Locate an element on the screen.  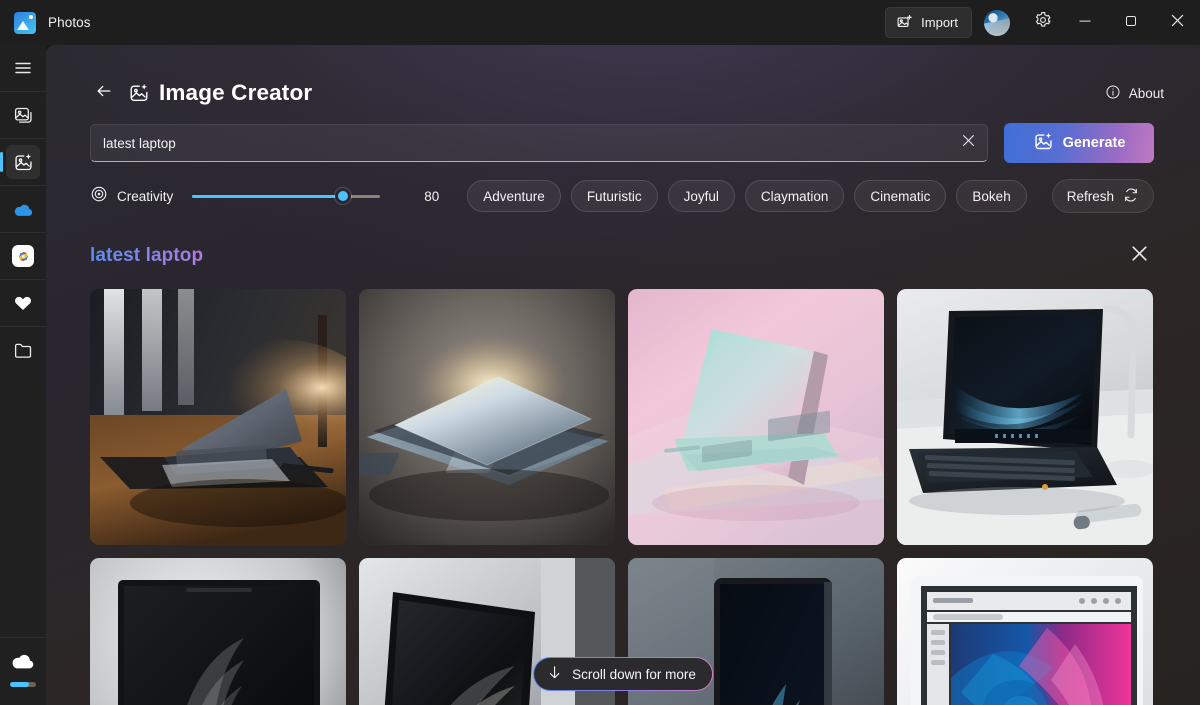
style-chip-label: Bokeh is located at coordinates (991, 196).